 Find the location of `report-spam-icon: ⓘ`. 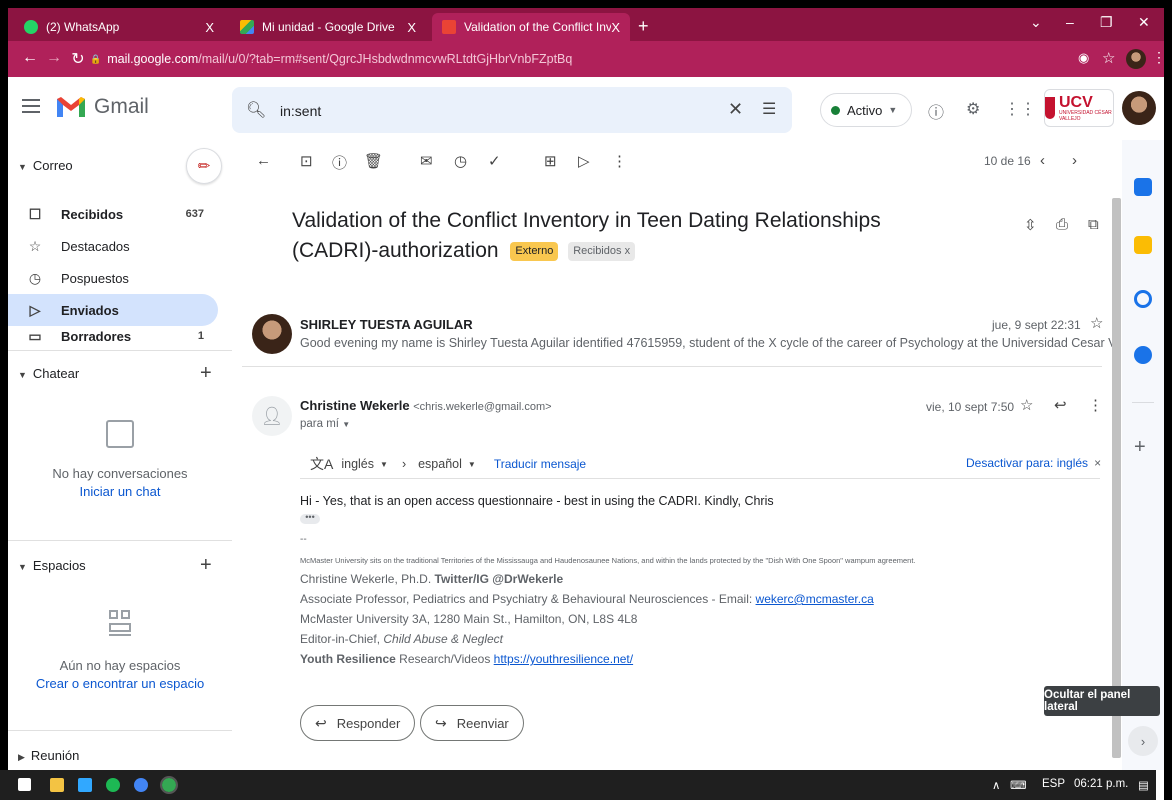

report-spam-icon: ⓘ is located at coordinates (339, 162).